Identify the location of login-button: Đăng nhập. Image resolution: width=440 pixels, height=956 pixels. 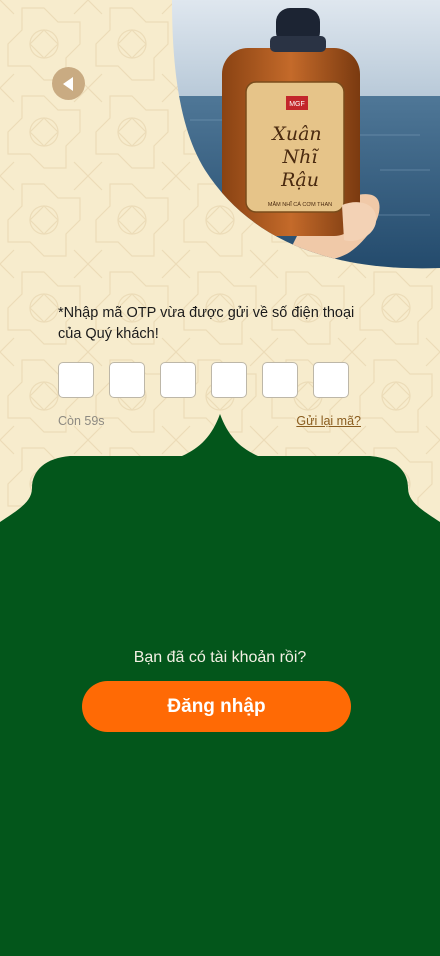
(216, 706).